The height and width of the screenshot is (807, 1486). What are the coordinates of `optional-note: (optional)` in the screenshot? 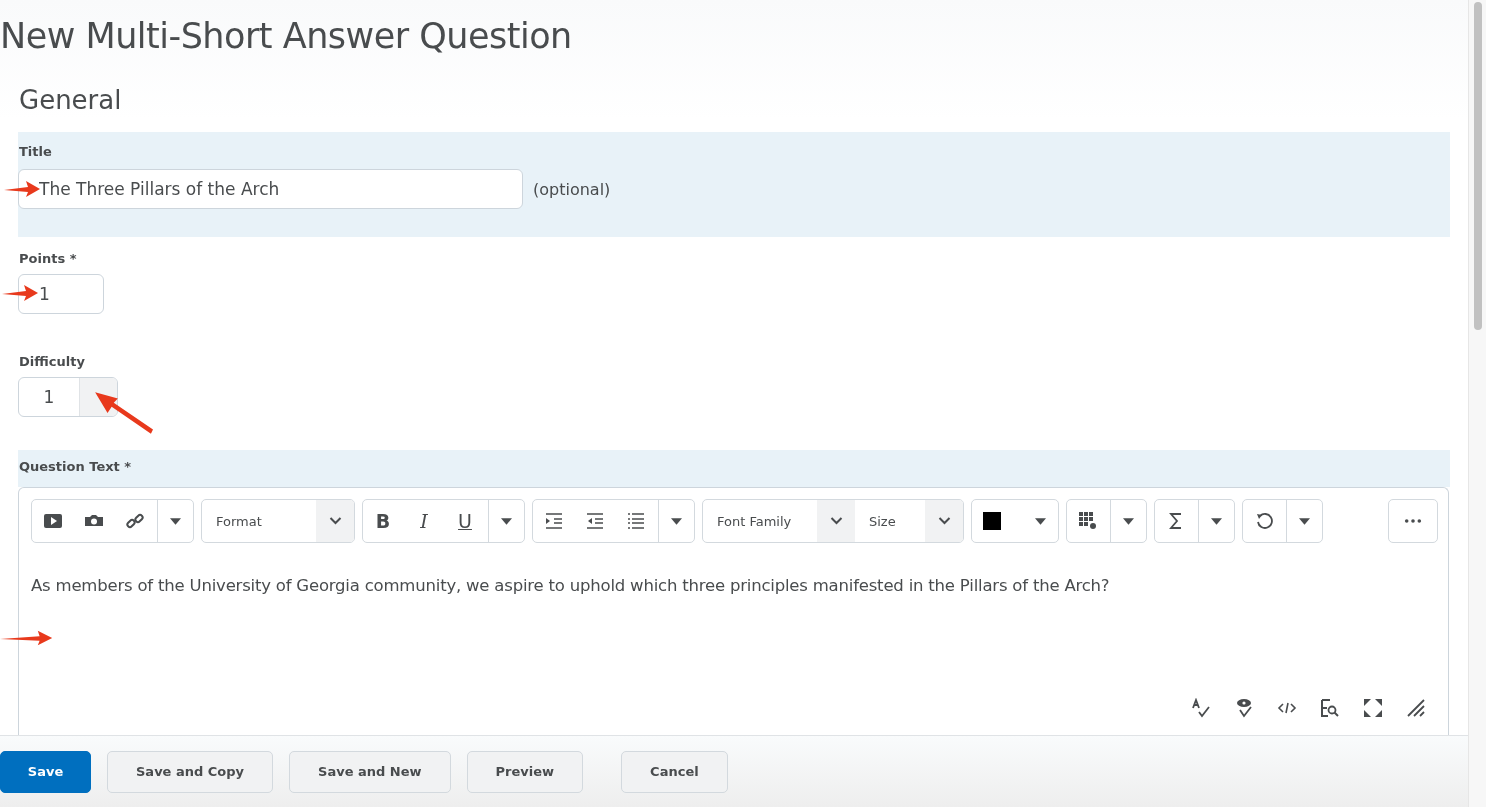 It's located at (572, 189).